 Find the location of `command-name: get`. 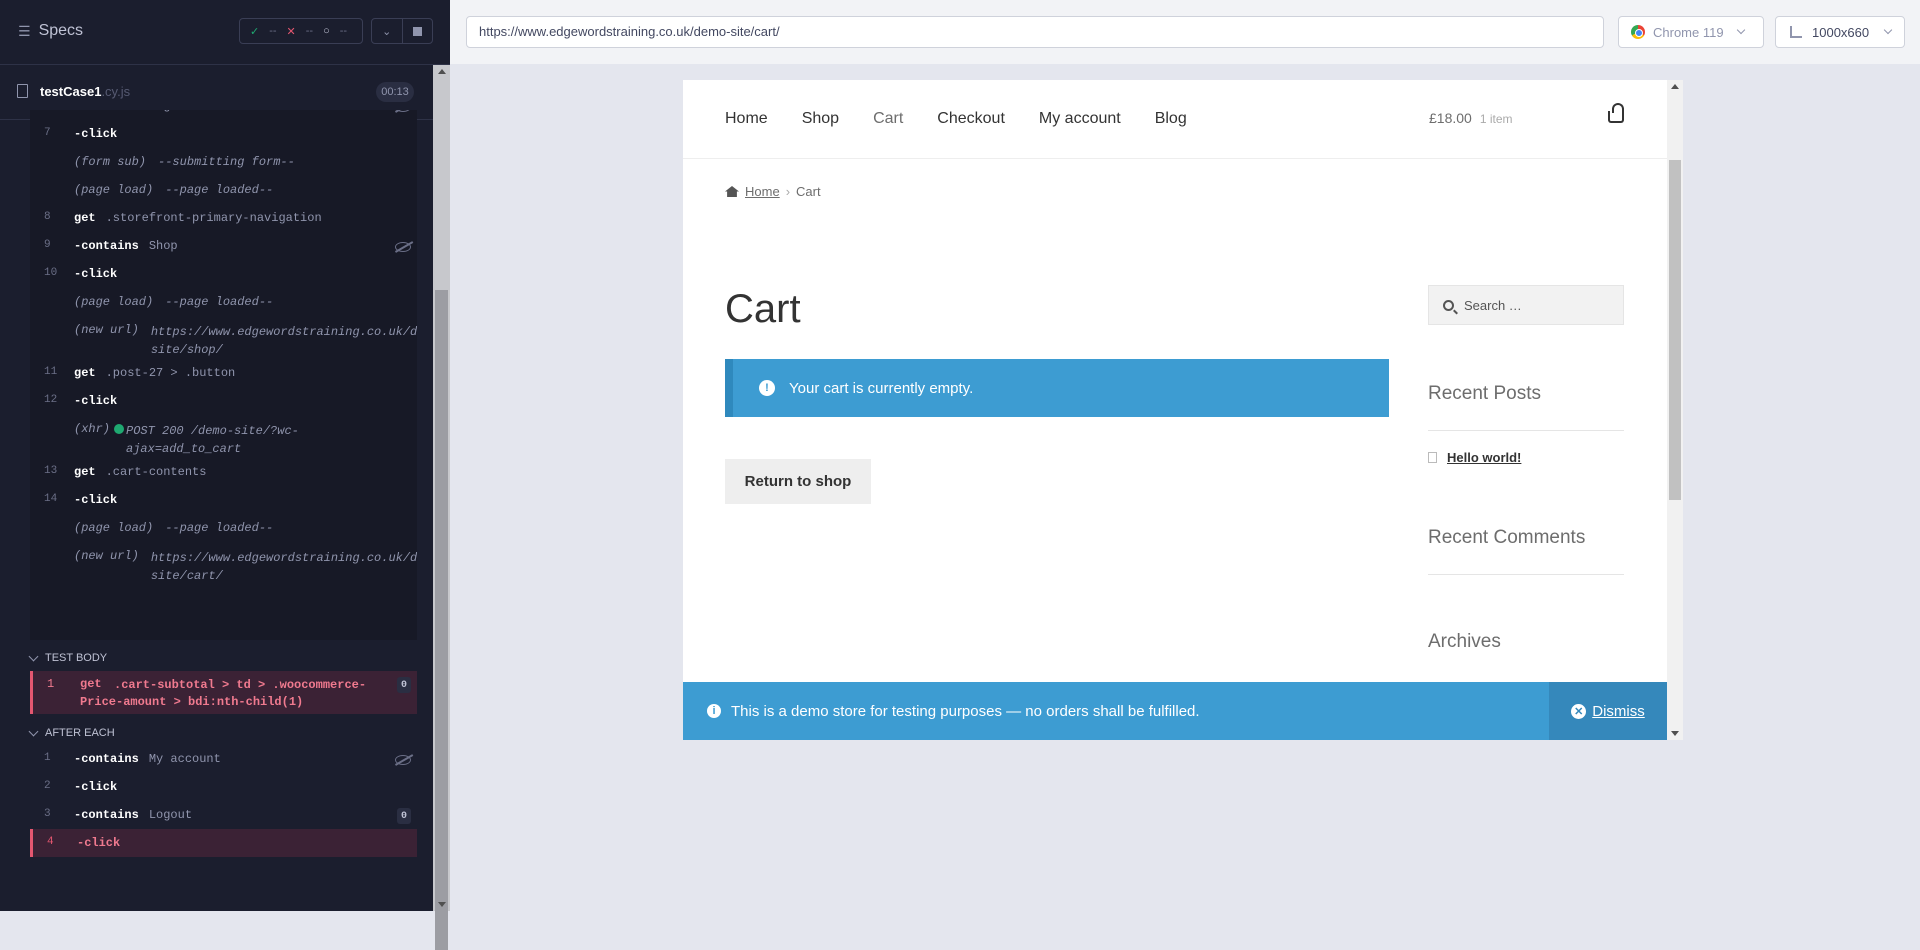

command-name: get is located at coordinates (85, 472).